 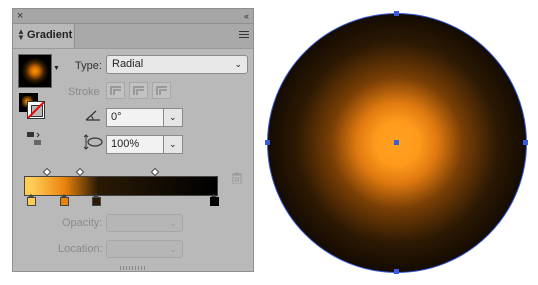 What do you see at coordinates (135, 144) in the screenshot?
I see `aspect-ratio-input: 100%` at bounding box center [135, 144].